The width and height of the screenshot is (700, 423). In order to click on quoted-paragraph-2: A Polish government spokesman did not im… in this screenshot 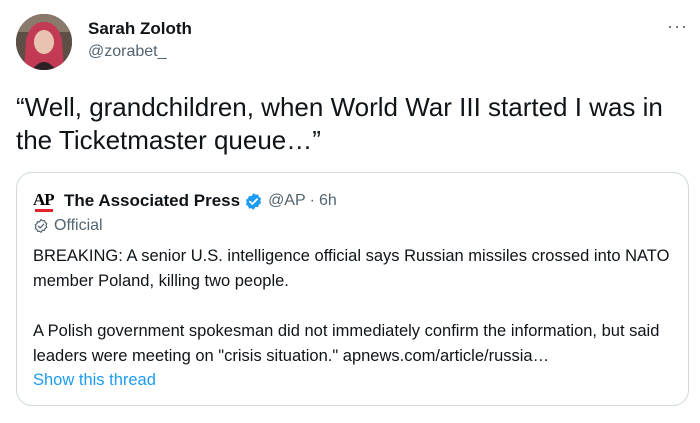, I will do `click(346, 343)`.